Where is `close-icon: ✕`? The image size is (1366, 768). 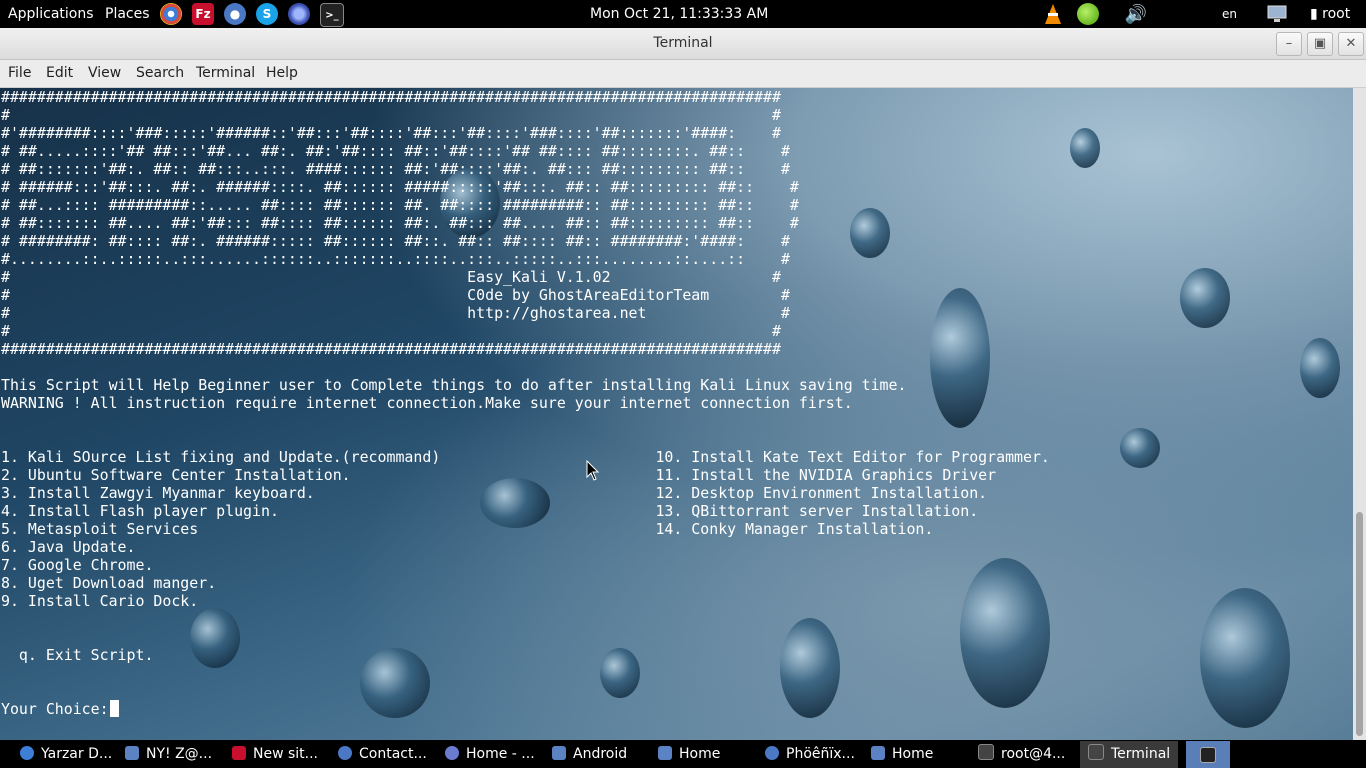 close-icon: ✕ is located at coordinates (1351, 43).